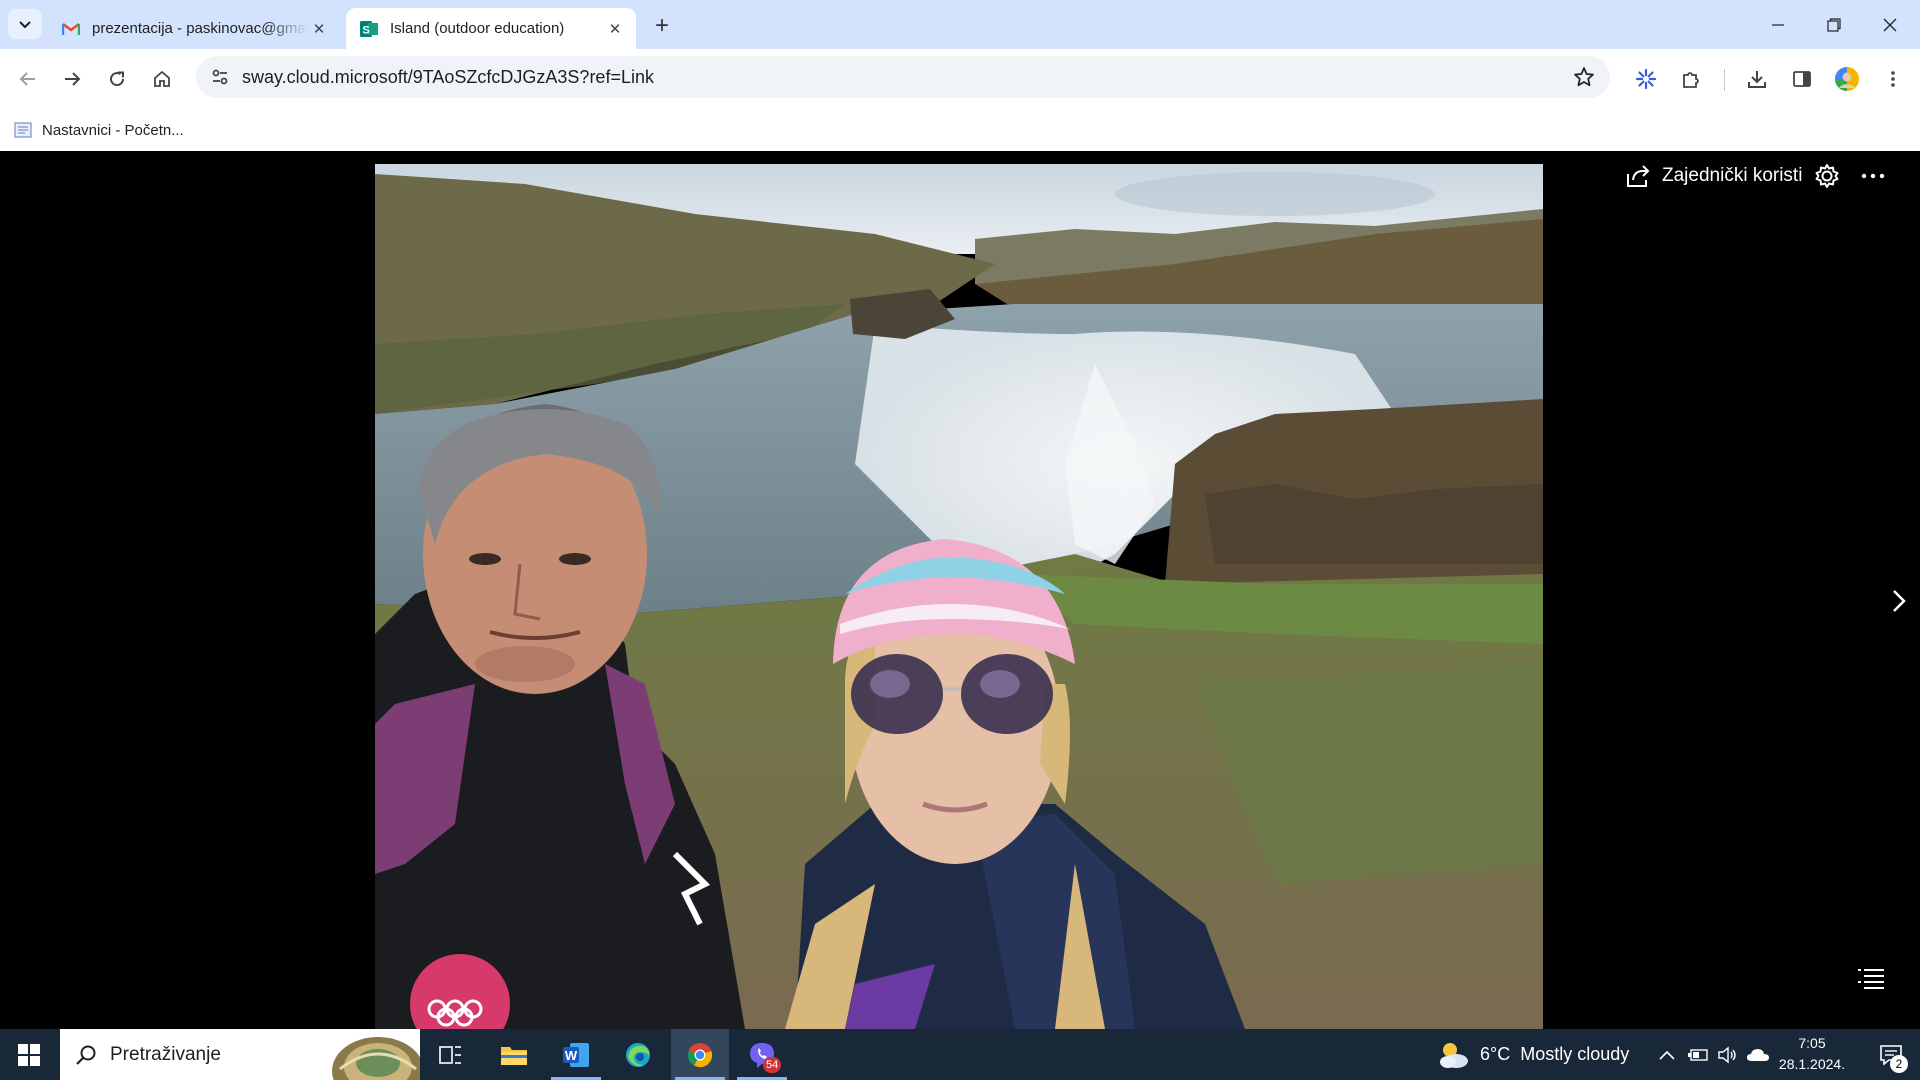  What do you see at coordinates (365, 30) in the screenshot?
I see `svg-text: S` at bounding box center [365, 30].